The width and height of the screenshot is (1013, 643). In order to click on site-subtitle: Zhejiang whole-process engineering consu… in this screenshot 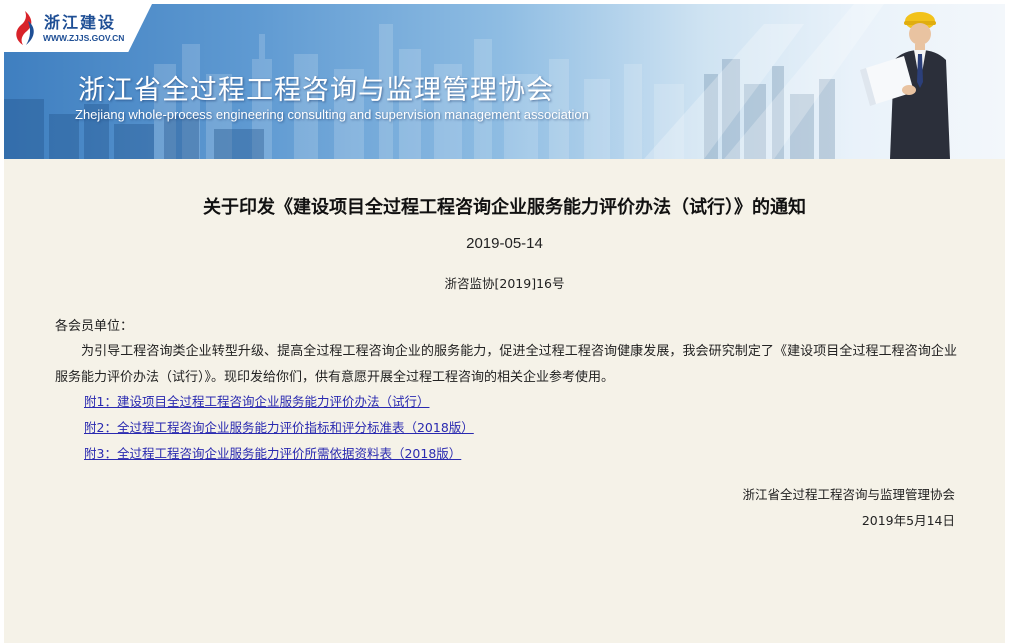, I will do `click(332, 114)`.